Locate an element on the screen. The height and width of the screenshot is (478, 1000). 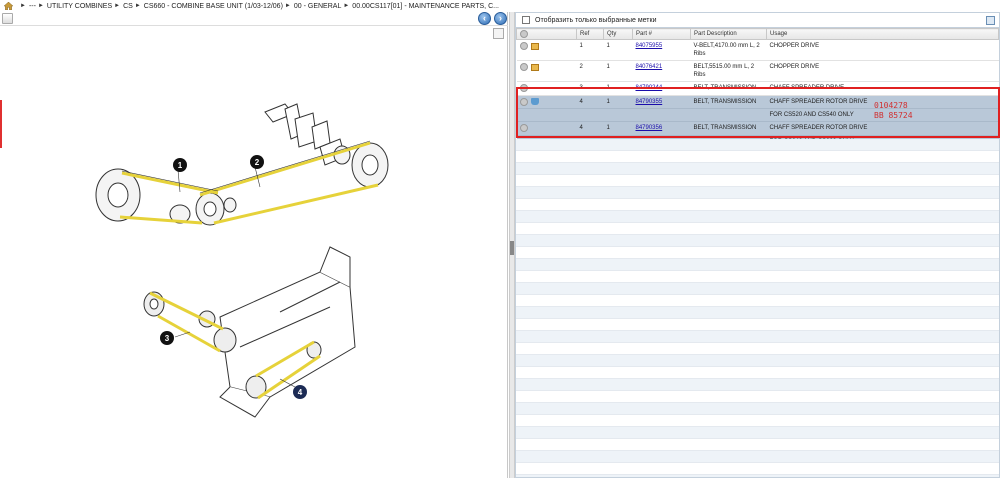
callout-label: 2 is located at coordinates (257, 162).